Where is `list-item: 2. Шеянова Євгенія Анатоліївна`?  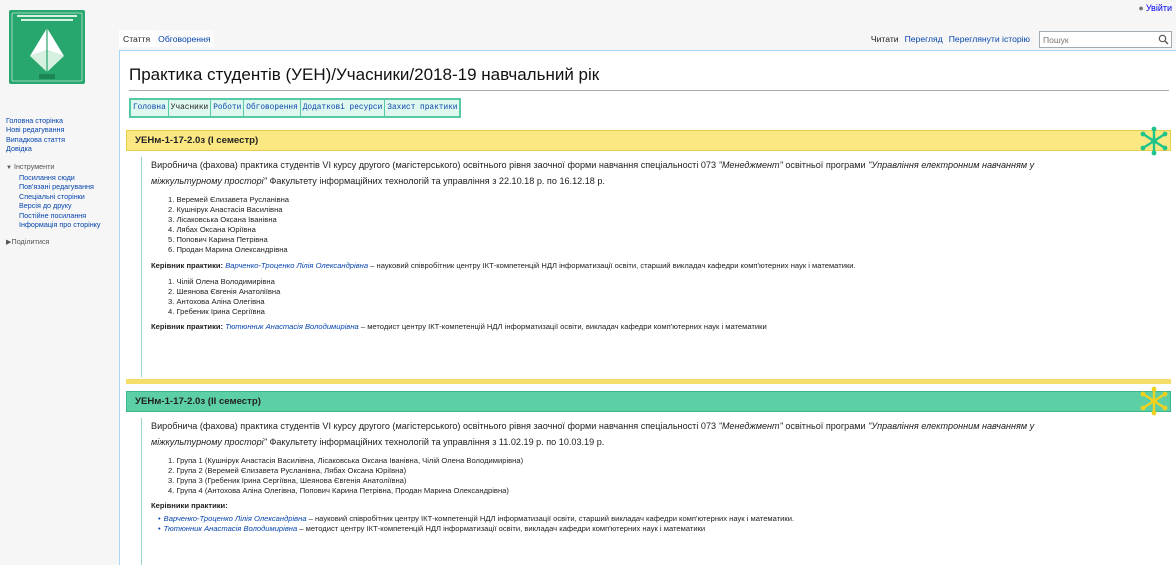 list-item: 2. Шеянова Євгенія Анатоліївна is located at coordinates (224, 291).